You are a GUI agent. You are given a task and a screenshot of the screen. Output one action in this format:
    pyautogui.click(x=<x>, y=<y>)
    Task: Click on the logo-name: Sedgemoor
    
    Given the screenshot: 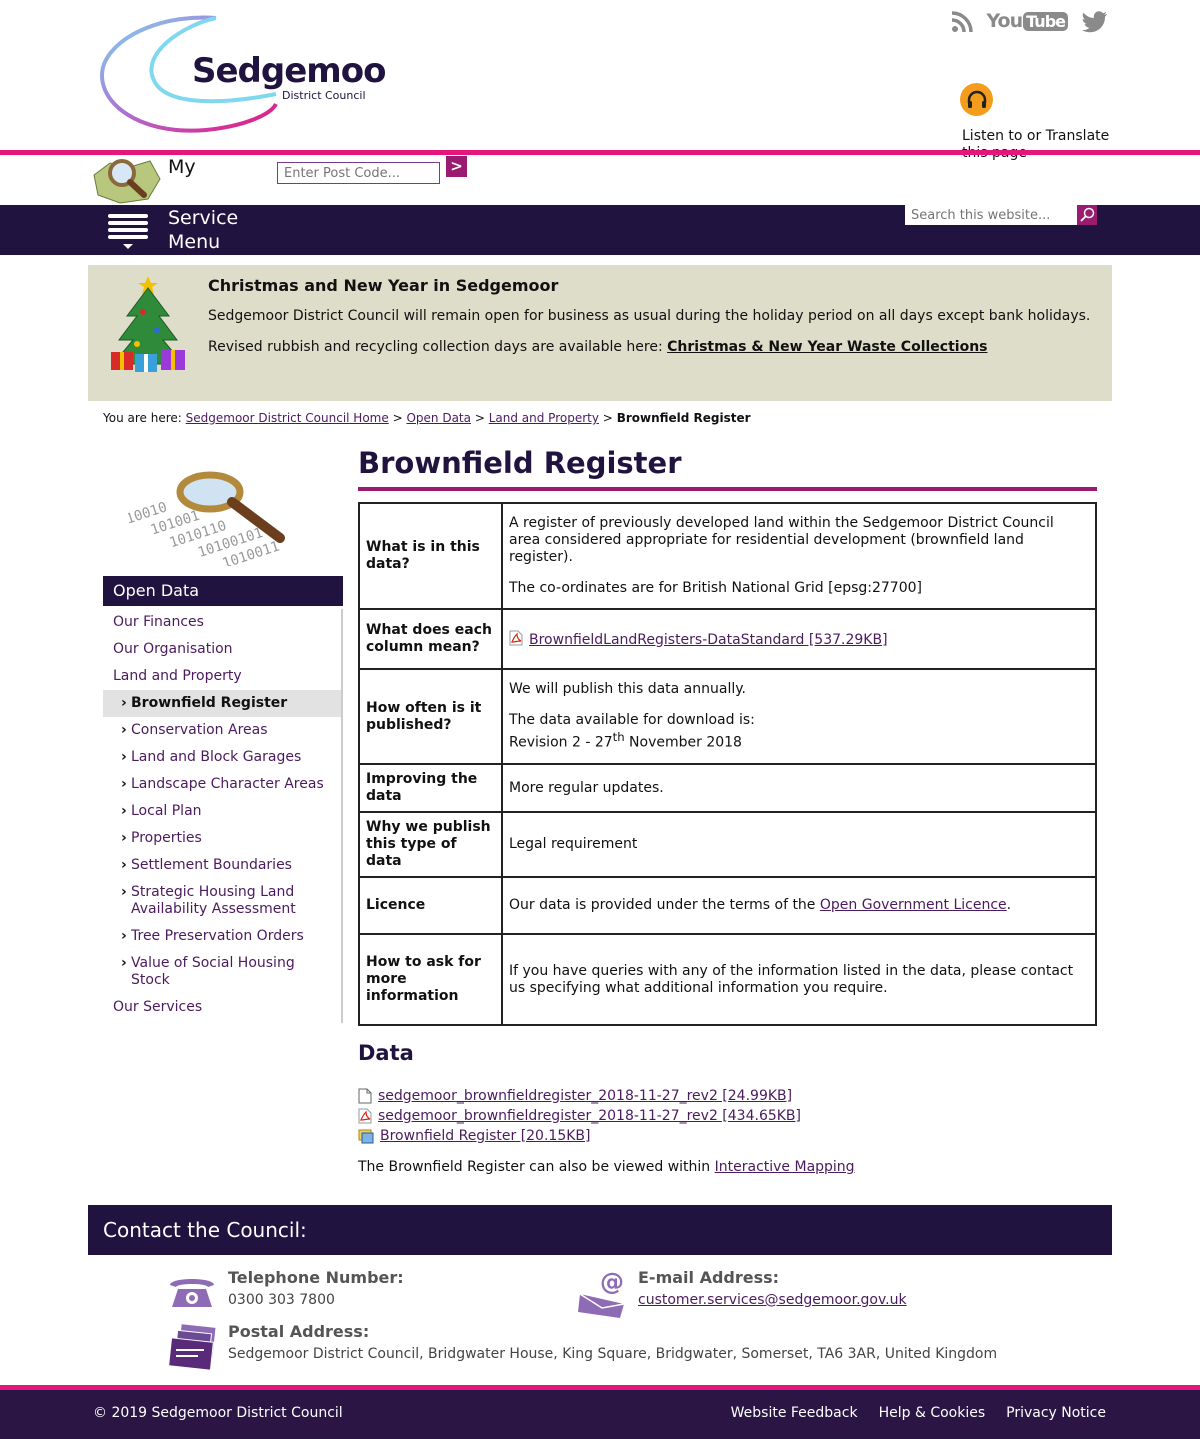 What is the action you would take?
    pyautogui.click(x=289, y=71)
    